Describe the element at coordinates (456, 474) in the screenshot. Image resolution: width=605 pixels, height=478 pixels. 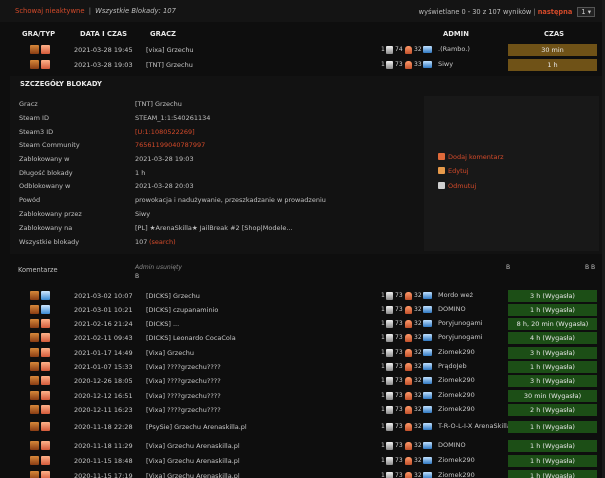
I see `row-admin: Ziomek290` at that location.